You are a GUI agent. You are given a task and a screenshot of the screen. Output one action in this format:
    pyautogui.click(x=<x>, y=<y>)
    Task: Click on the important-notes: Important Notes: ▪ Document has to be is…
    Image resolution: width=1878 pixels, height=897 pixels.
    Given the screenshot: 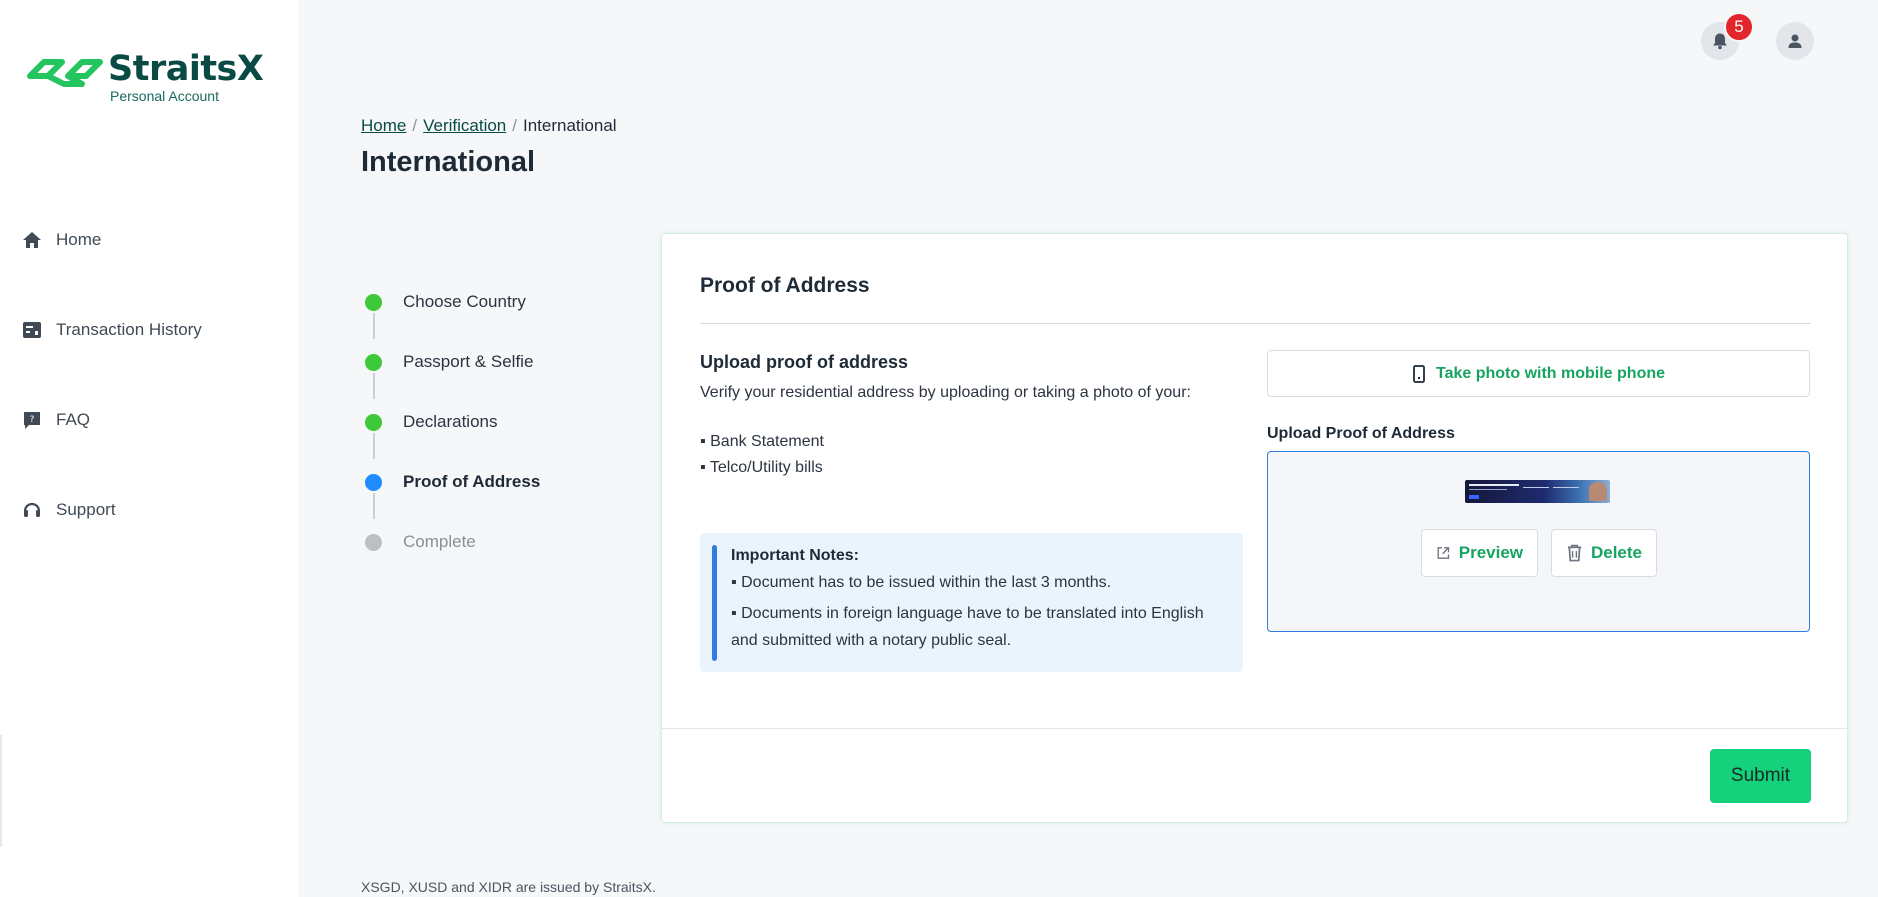 What is the action you would take?
    pyautogui.click(x=971, y=602)
    